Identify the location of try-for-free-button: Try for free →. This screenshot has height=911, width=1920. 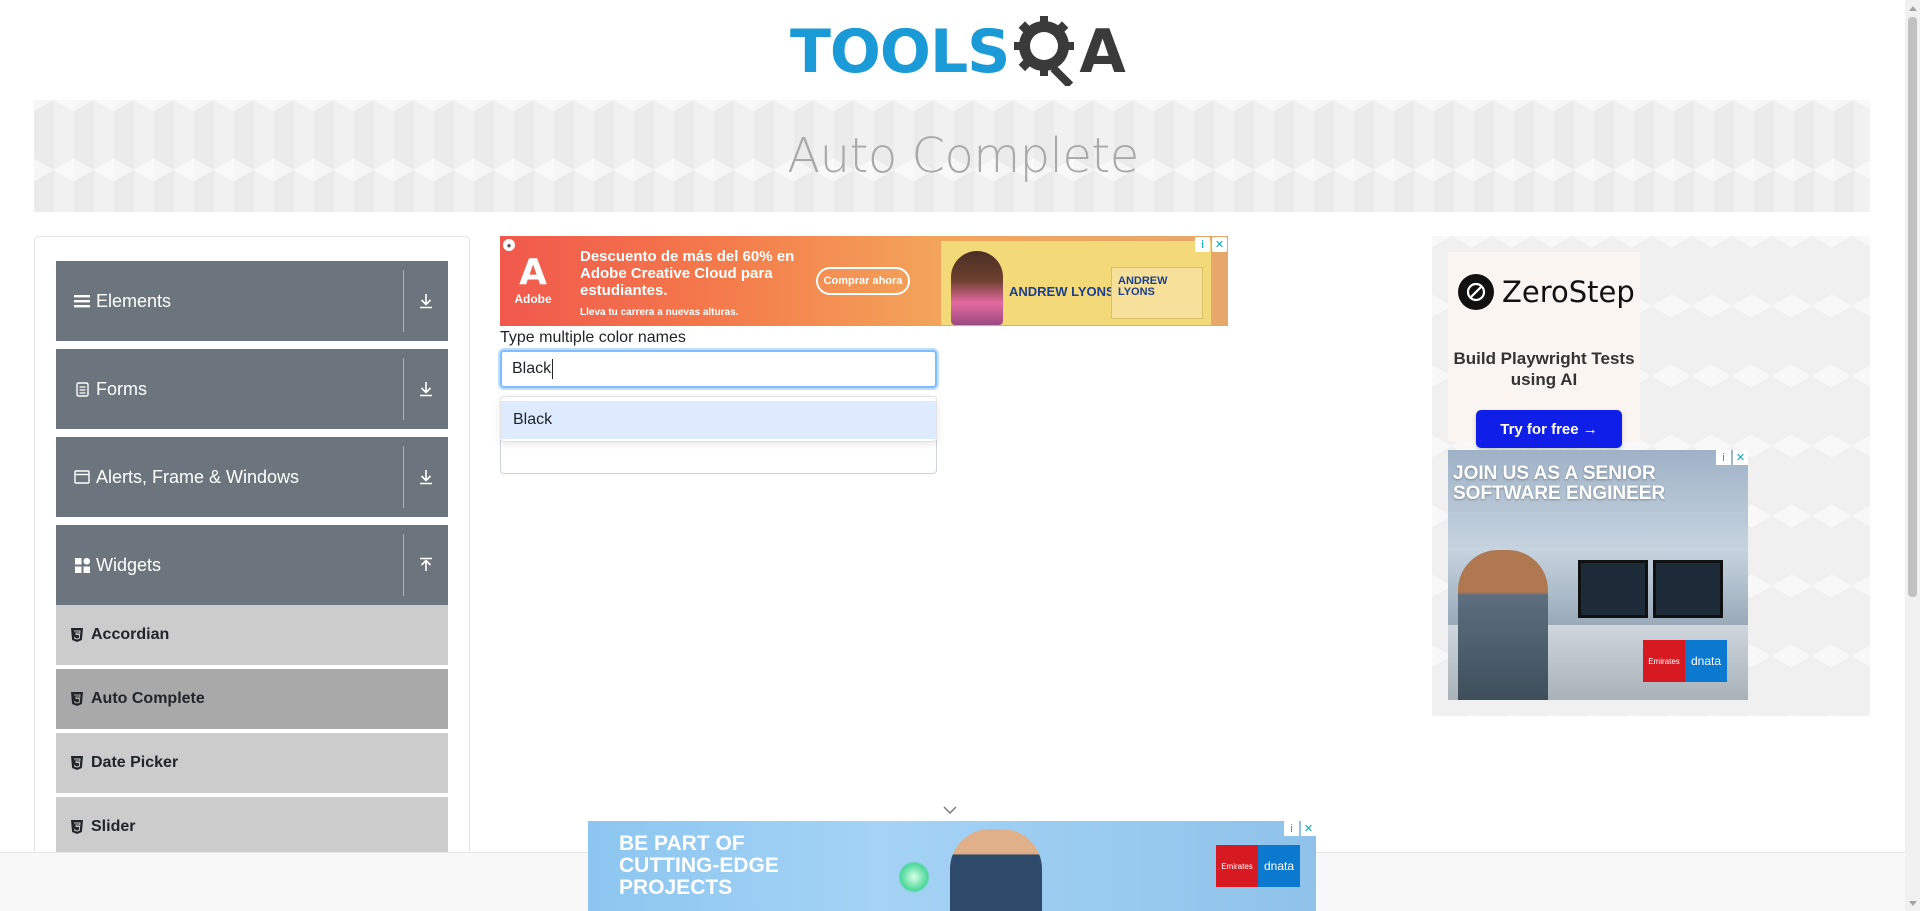
(1549, 429).